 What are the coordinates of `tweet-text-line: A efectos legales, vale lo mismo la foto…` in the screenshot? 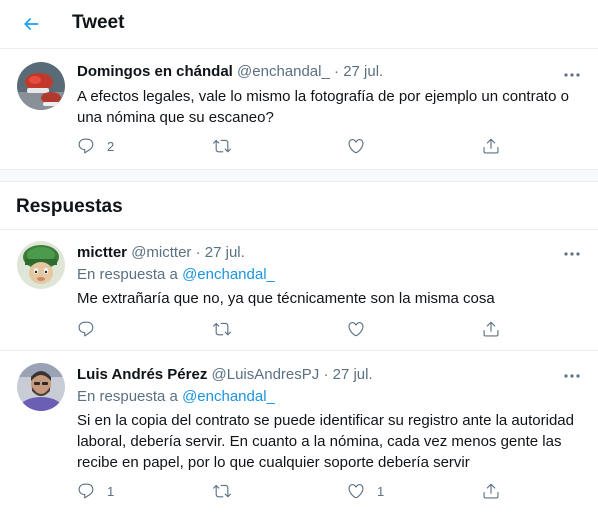 It's located at (323, 96).